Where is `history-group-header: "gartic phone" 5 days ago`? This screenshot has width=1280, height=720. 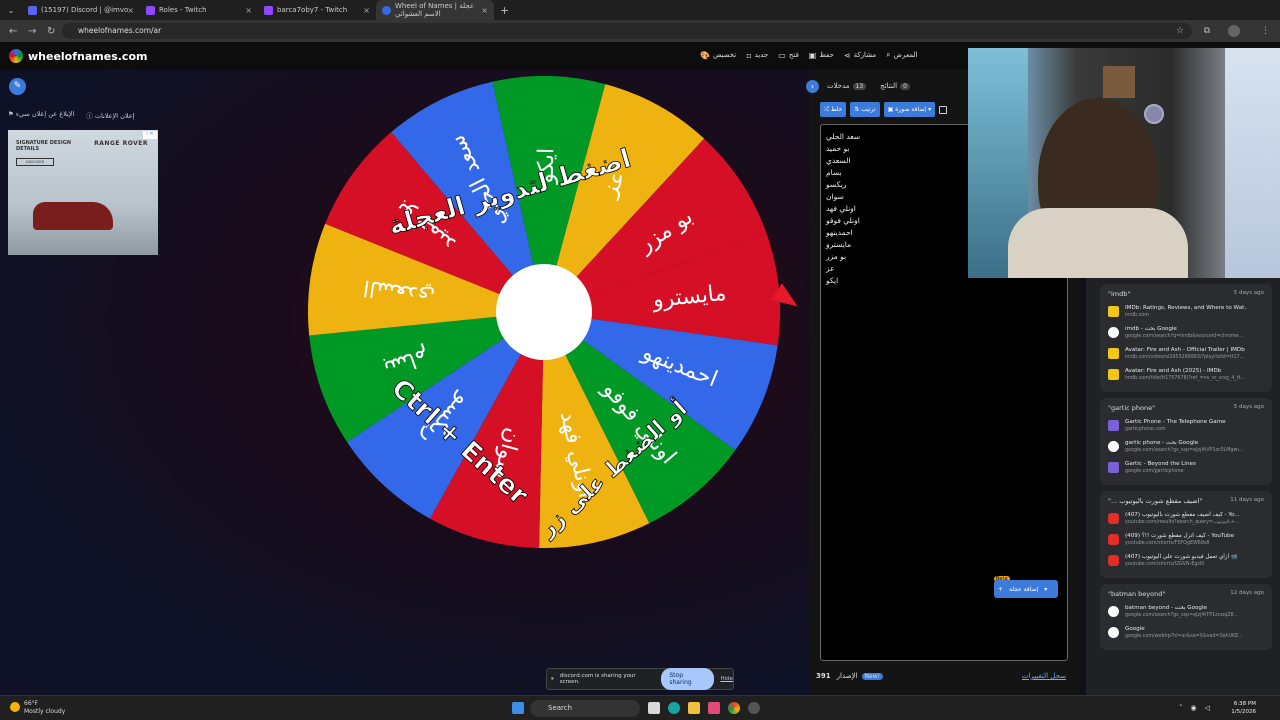
history-group-header: "gartic phone" 5 days ago is located at coordinates (1186, 408).